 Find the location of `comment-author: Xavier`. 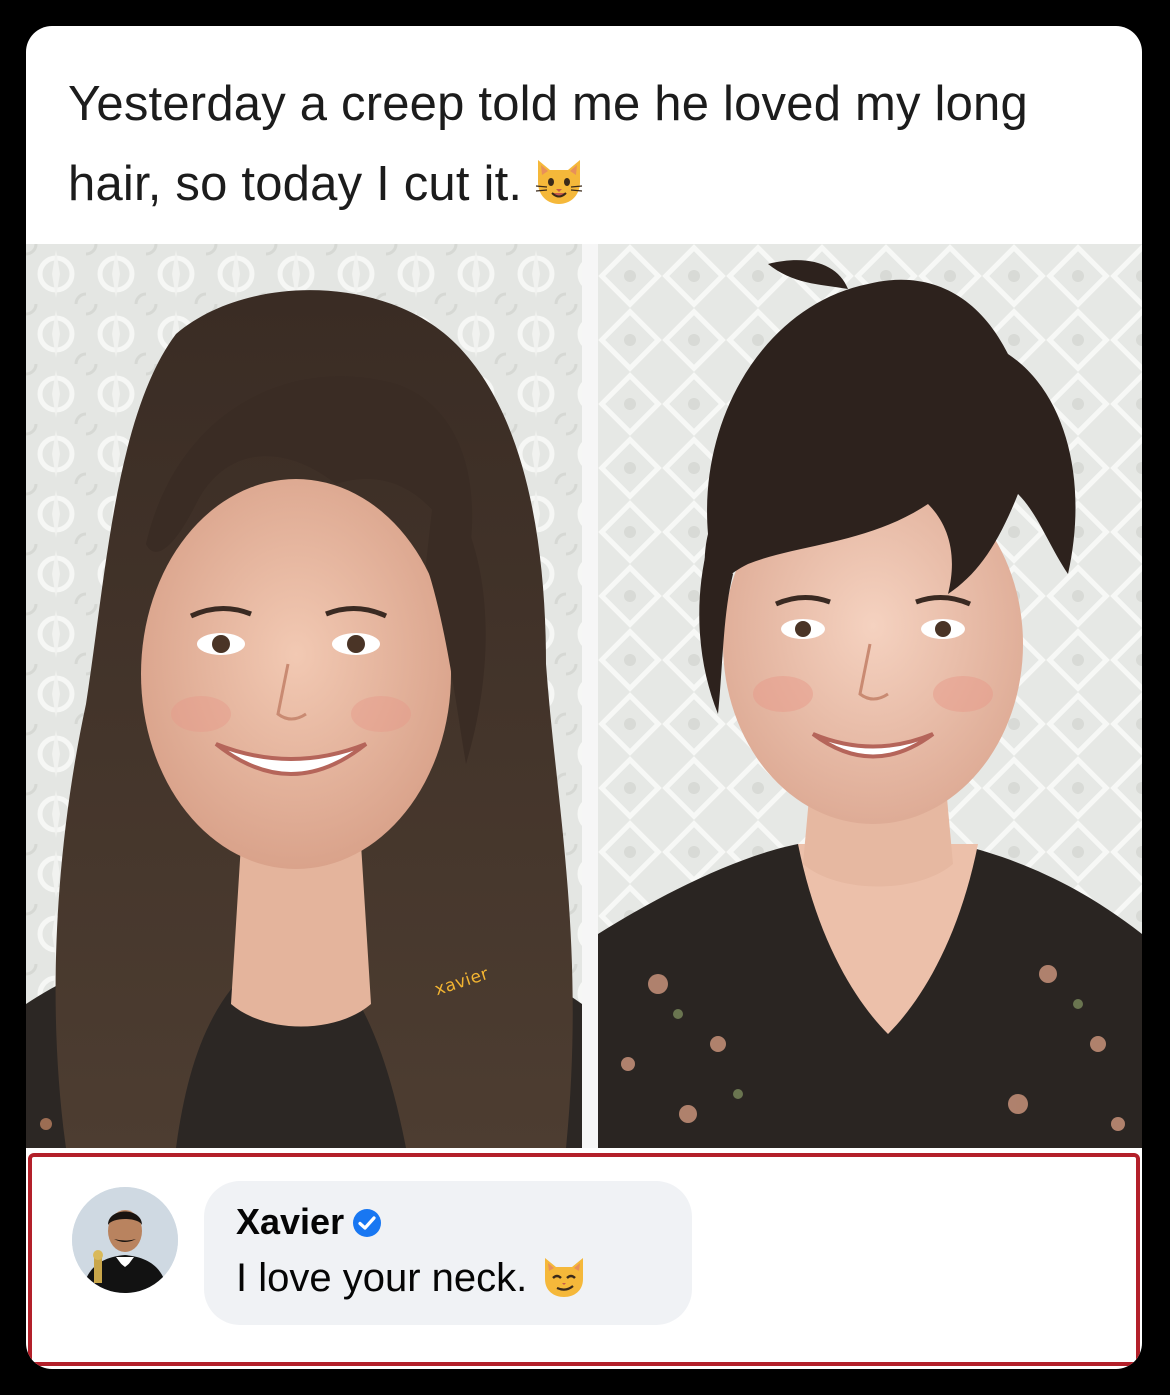

comment-author: Xavier is located at coordinates (290, 1221).